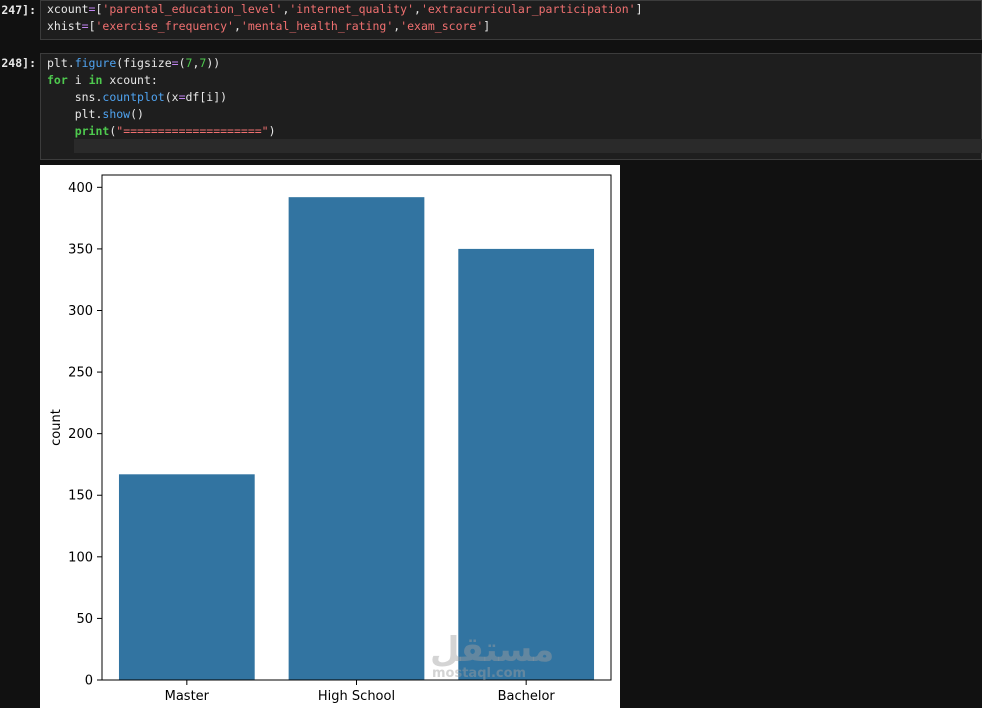 This screenshot has width=982, height=708. I want to click on code-line: plt.figure(figsize=(7,7)), so click(134, 63).